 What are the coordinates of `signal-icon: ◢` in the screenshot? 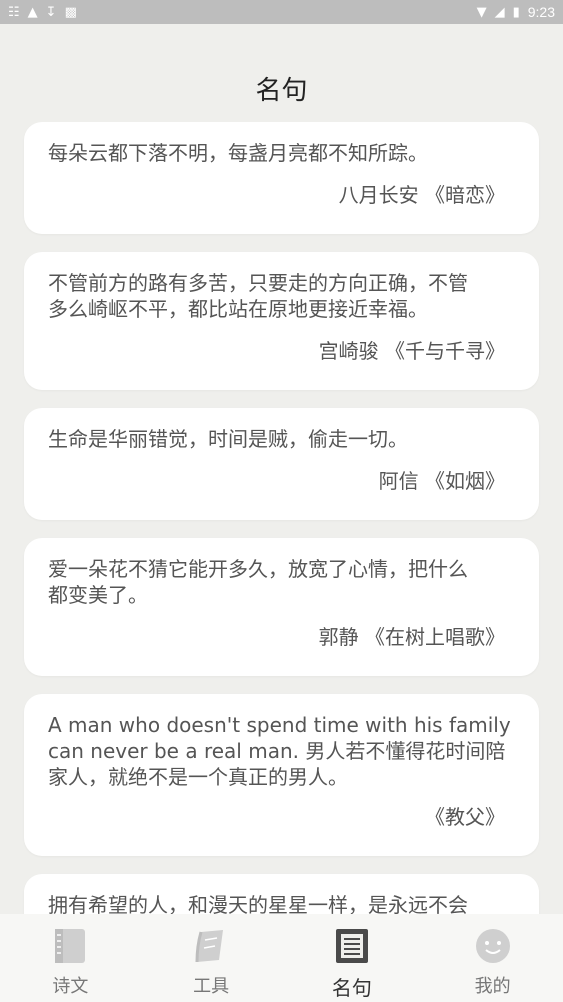 It's located at (499, 12).